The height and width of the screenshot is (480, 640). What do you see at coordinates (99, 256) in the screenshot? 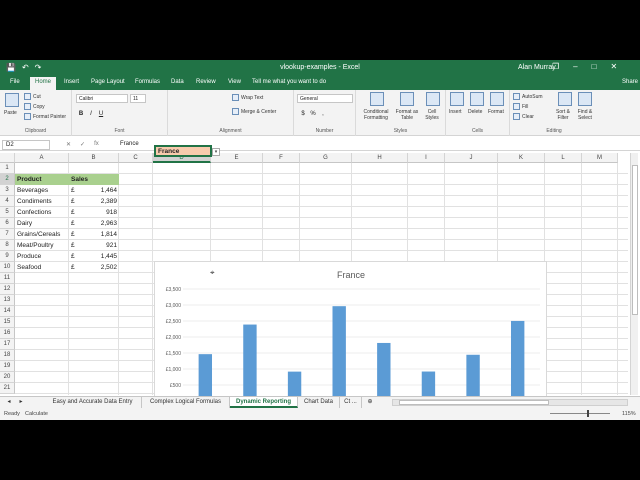
I see `sales-cell: 1,445` at bounding box center [99, 256].